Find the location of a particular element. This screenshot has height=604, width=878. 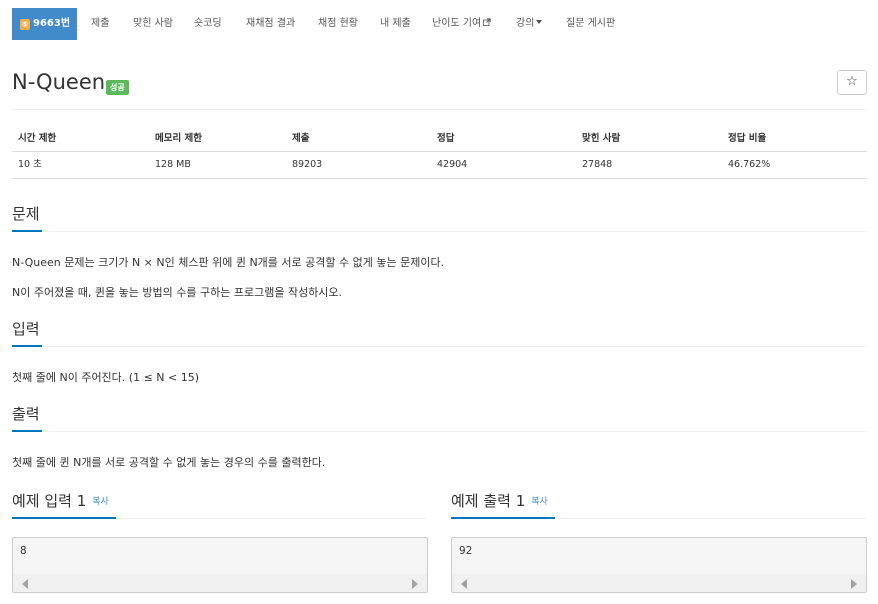

sample-output-title-text: 예제 출력 1 is located at coordinates (488, 501).